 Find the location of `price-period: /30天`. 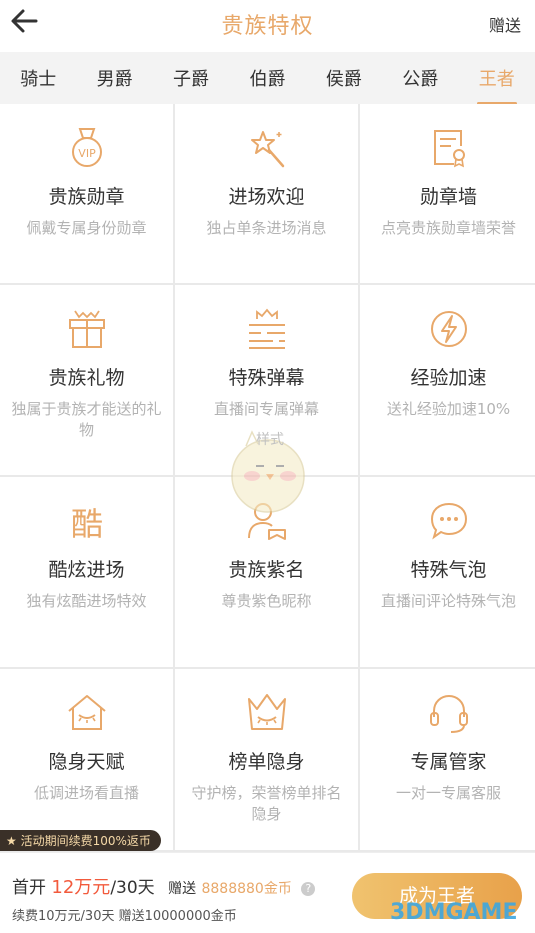

price-period: /30天 is located at coordinates (132, 888).